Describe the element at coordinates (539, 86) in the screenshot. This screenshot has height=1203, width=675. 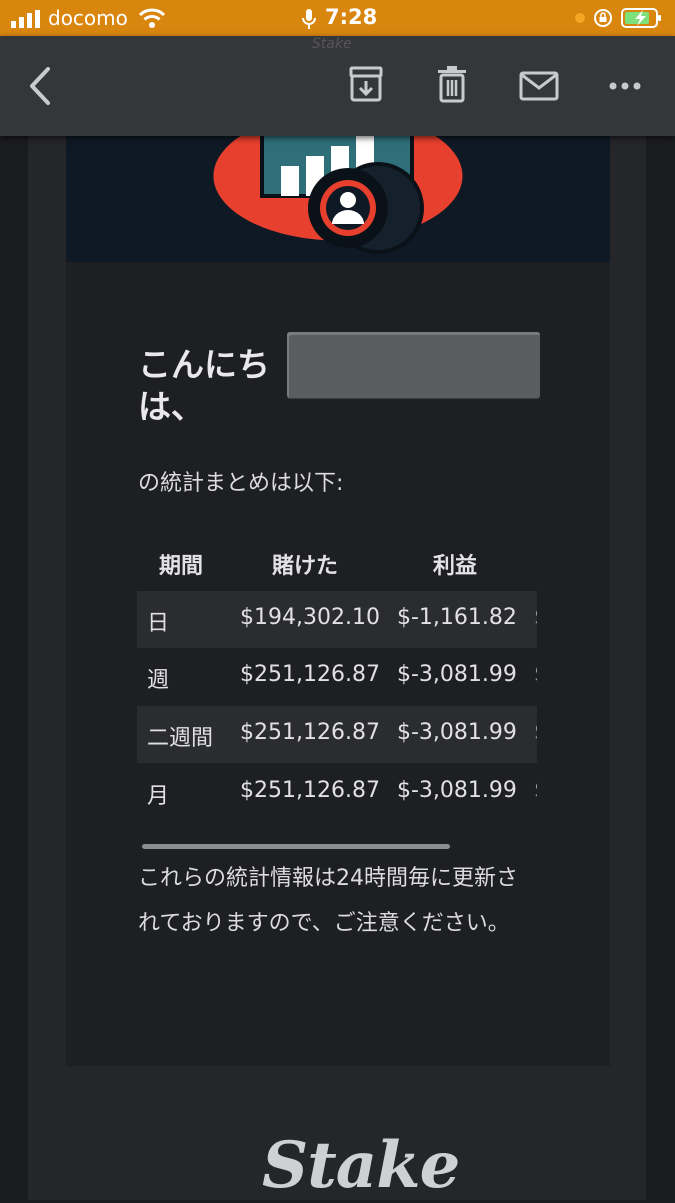
I see `mail-icon` at that location.